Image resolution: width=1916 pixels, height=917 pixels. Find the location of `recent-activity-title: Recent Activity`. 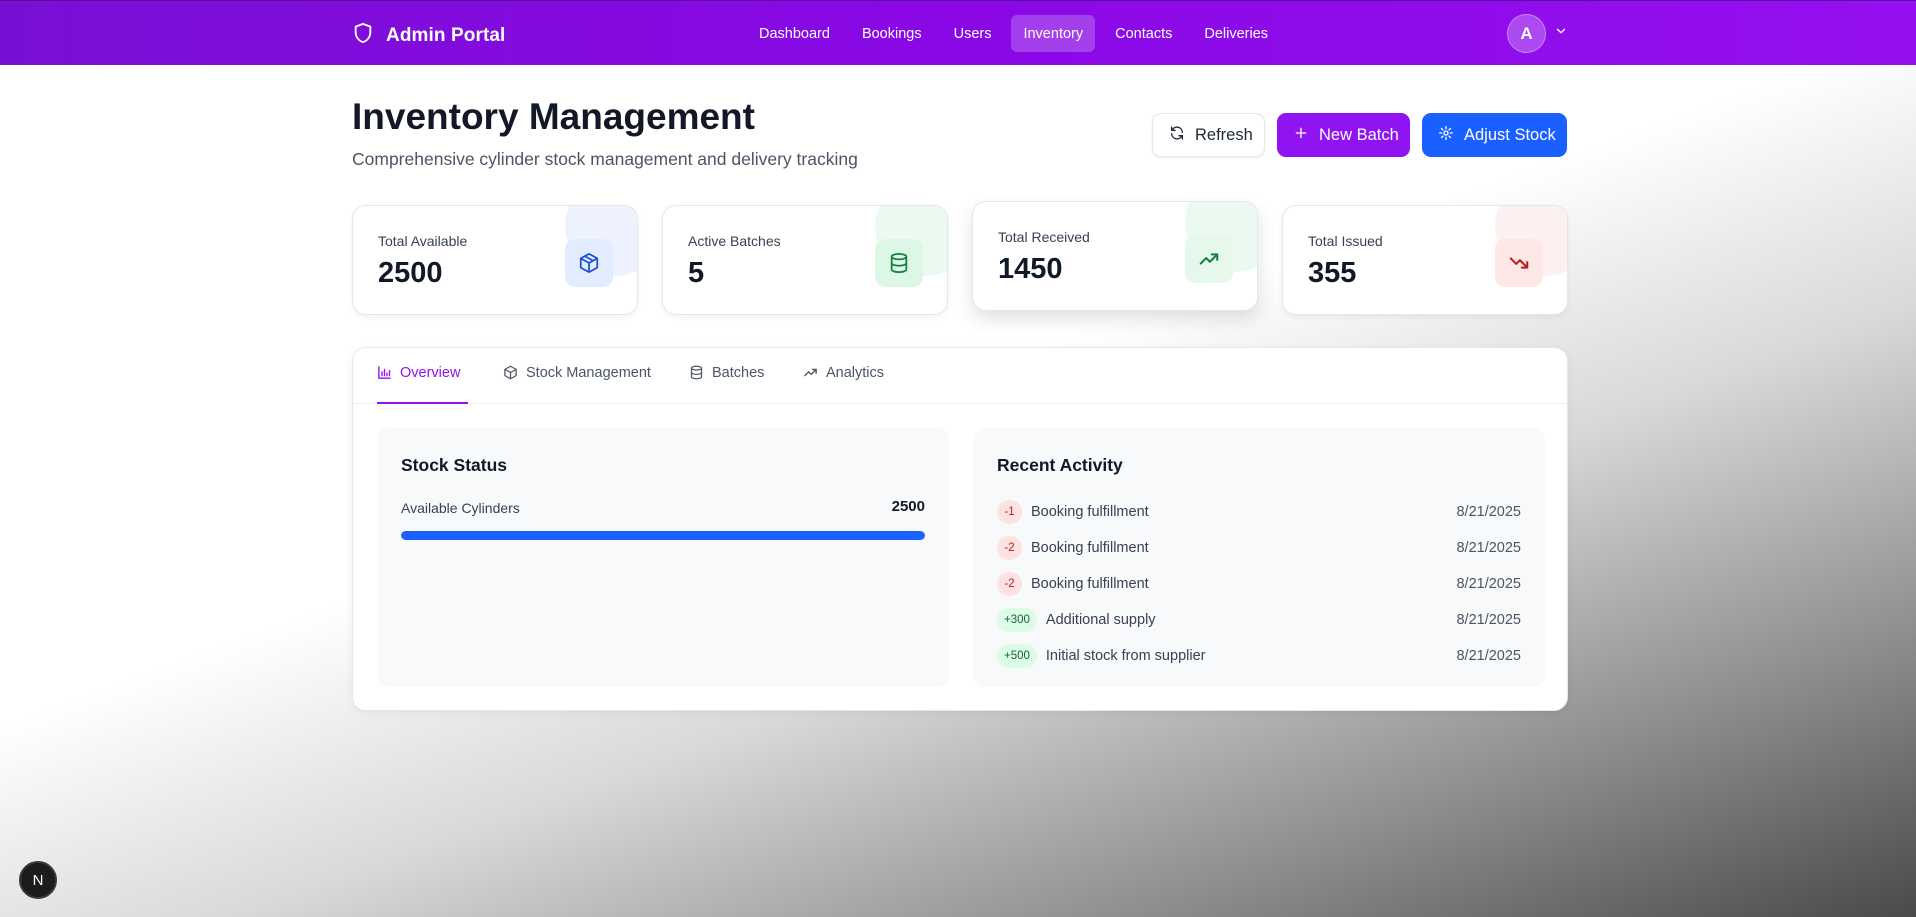

recent-activity-title: Recent Activity is located at coordinates (1060, 465).